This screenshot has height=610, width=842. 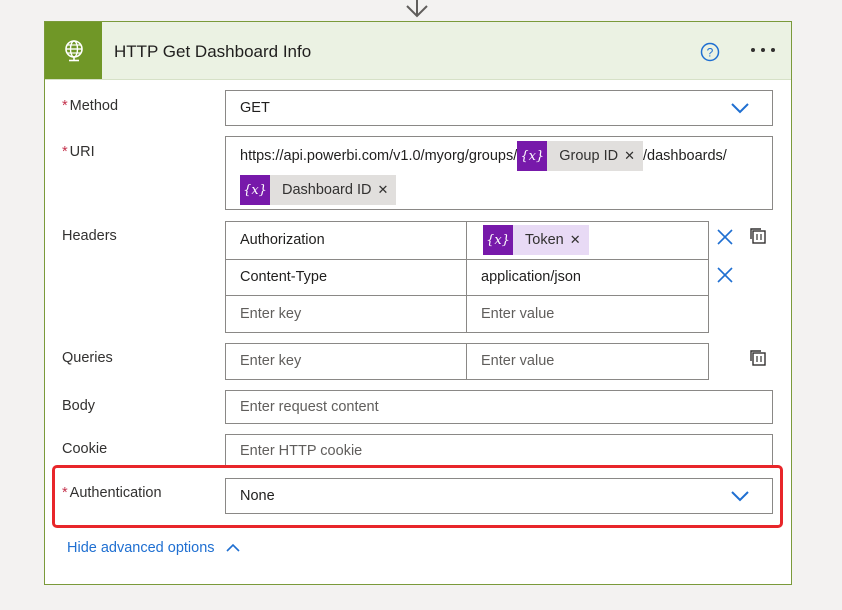 I want to click on globe-icon, so click(x=73, y=50).